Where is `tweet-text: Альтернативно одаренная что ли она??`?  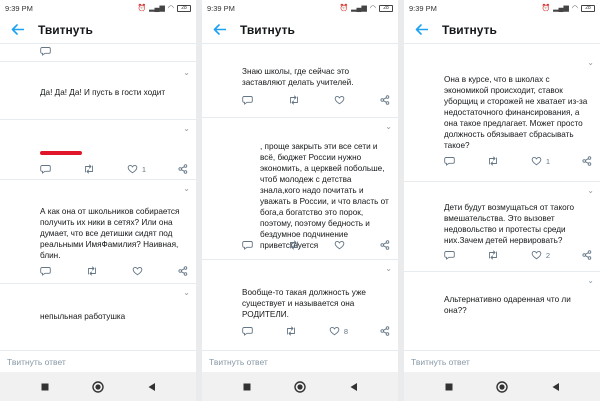 tweet-text: Альтернативно одаренная что ли она?? is located at coordinates (507, 305).